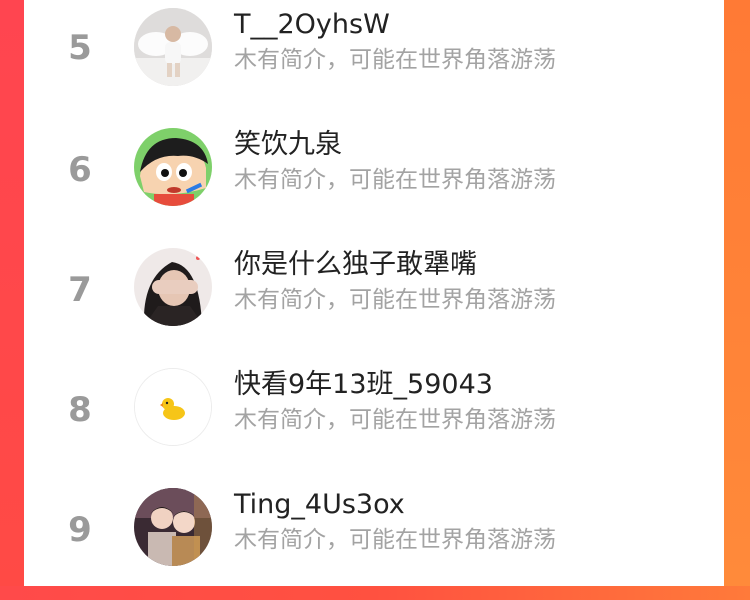 Image resolution: width=750 pixels, height=600 pixels. What do you see at coordinates (80, 290) in the screenshot?
I see `rank-number: 7` at bounding box center [80, 290].